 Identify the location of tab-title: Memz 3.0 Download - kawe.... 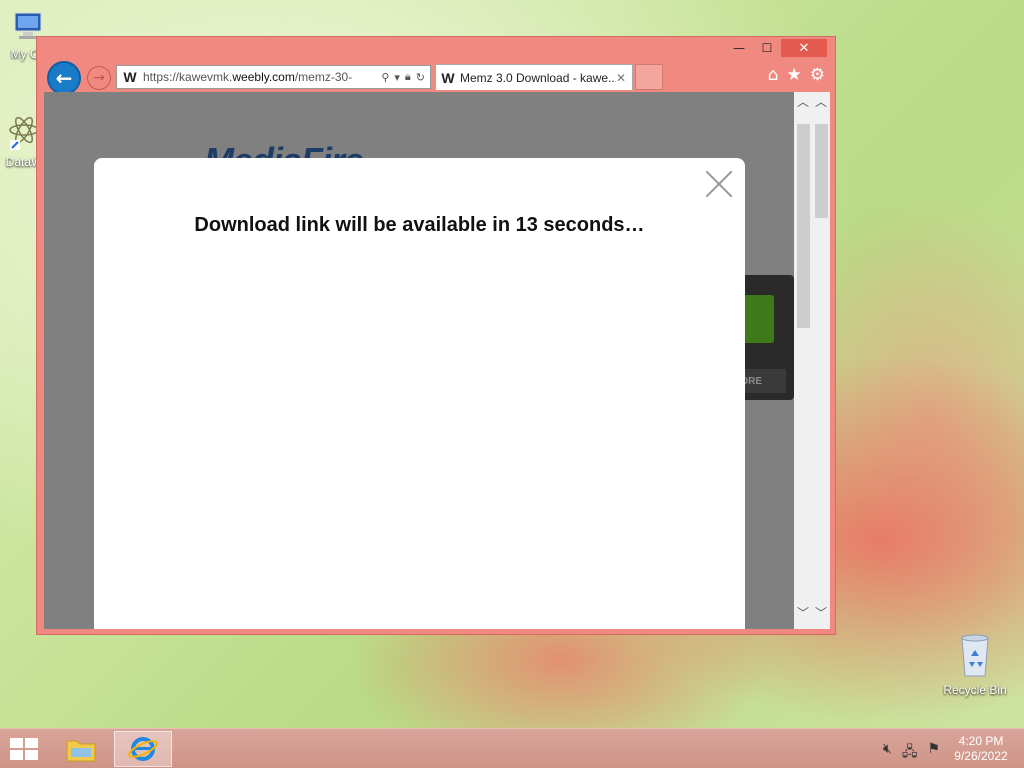
(538, 77).